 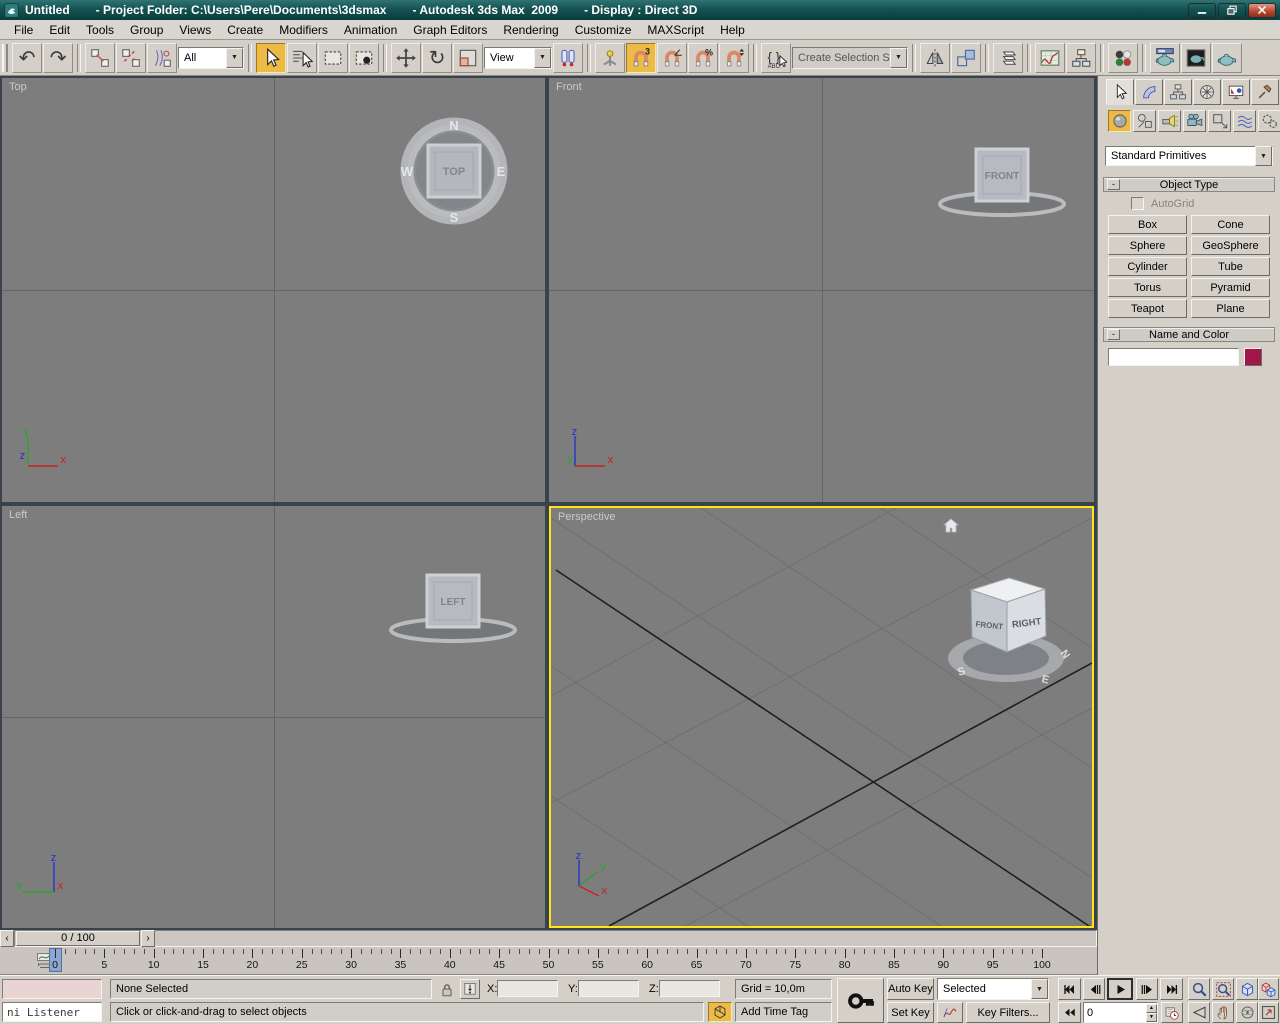 I want to click on bind-to-space-warp-button, so click(x=162, y=57).